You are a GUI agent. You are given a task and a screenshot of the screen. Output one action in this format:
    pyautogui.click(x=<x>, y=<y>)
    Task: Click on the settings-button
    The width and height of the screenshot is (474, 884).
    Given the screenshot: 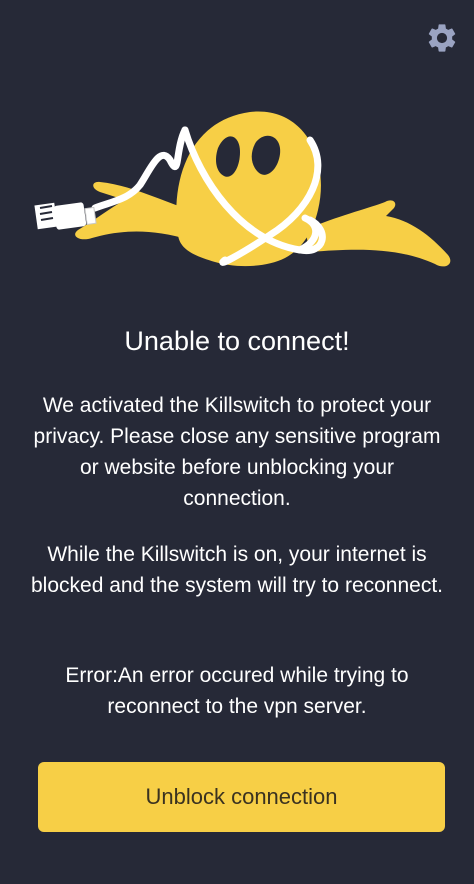 What is the action you would take?
    pyautogui.click(x=442, y=38)
    